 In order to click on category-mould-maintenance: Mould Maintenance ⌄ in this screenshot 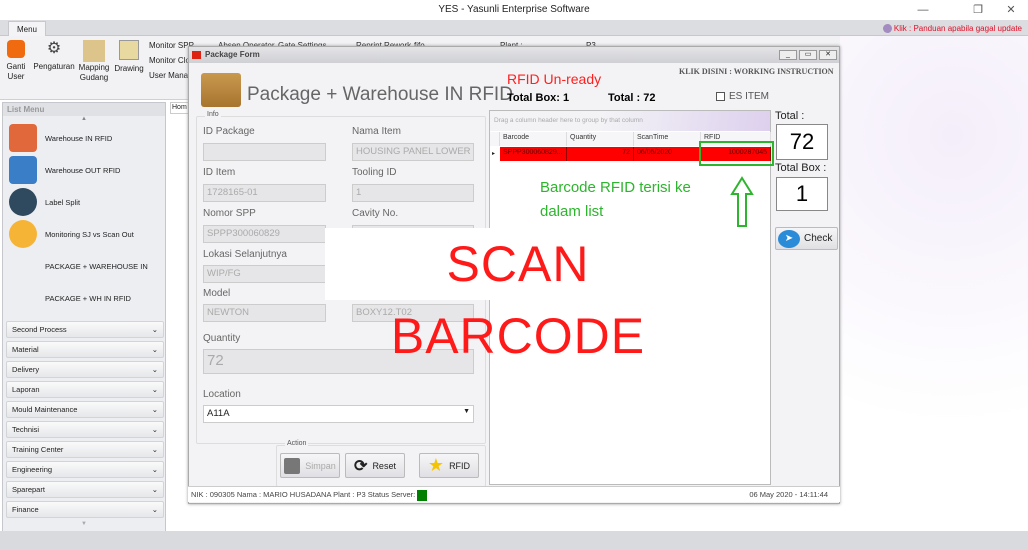, I will do `click(85, 409)`.